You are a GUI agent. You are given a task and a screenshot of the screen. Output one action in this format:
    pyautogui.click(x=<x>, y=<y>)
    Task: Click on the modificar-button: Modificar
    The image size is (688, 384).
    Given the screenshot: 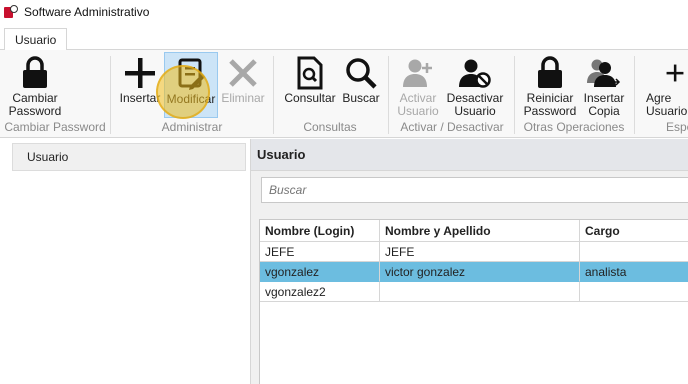 What is the action you would take?
    pyautogui.click(x=191, y=85)
    